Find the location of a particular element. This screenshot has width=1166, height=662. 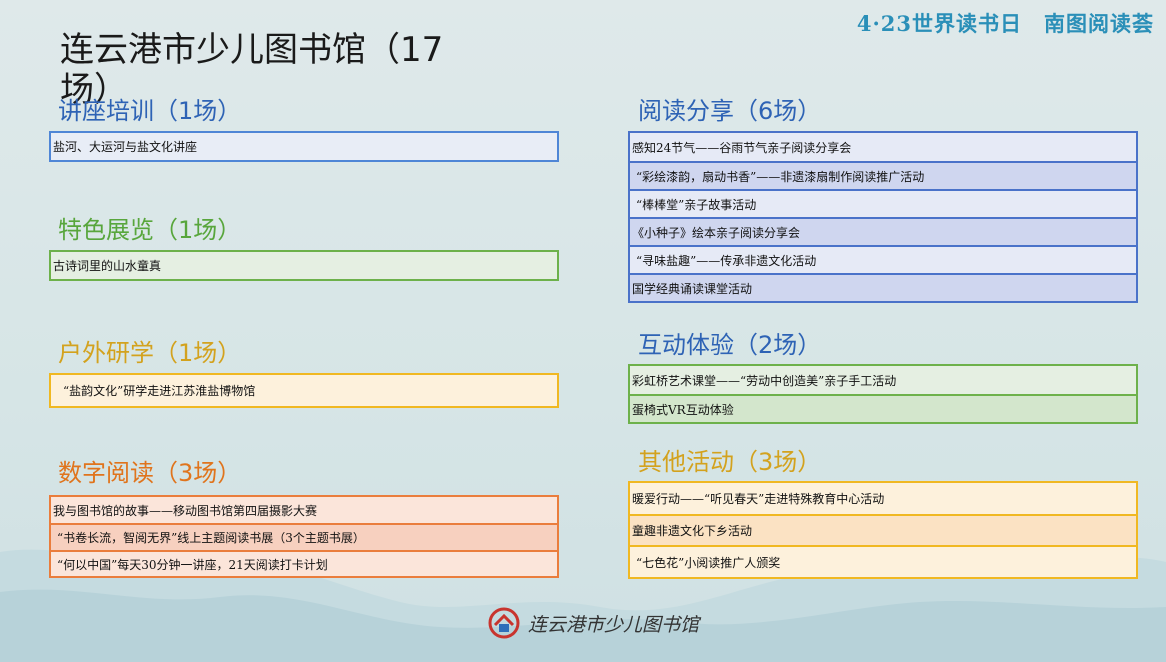

list-item: “寻味盐趣”——传承非遗文化活动 is located at coordinates (883, 259).